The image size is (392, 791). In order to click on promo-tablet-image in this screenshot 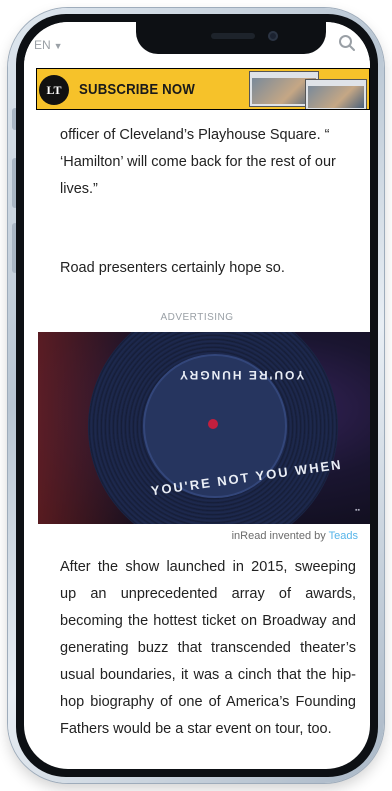, I will do `click(336, 94)`.